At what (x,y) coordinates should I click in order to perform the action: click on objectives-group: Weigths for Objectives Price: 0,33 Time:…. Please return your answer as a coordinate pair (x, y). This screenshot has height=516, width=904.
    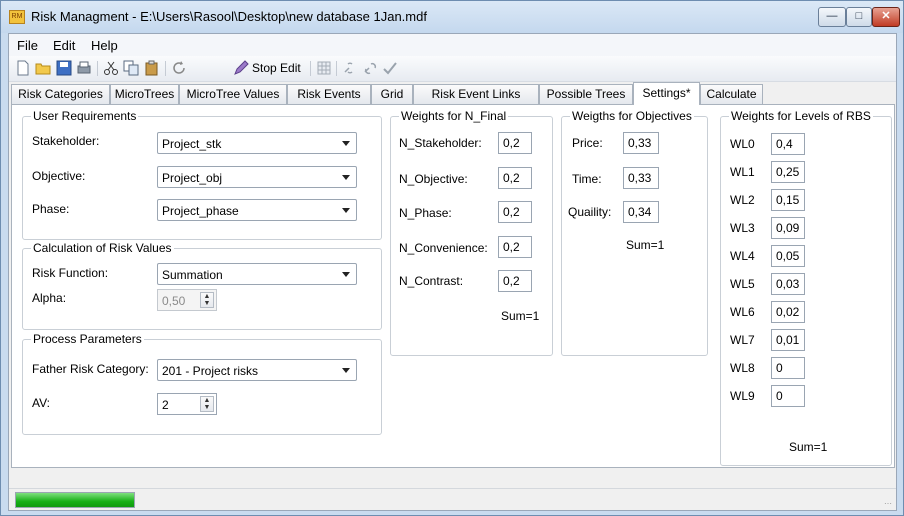
    Looking at the image, I should click on (634, 232).